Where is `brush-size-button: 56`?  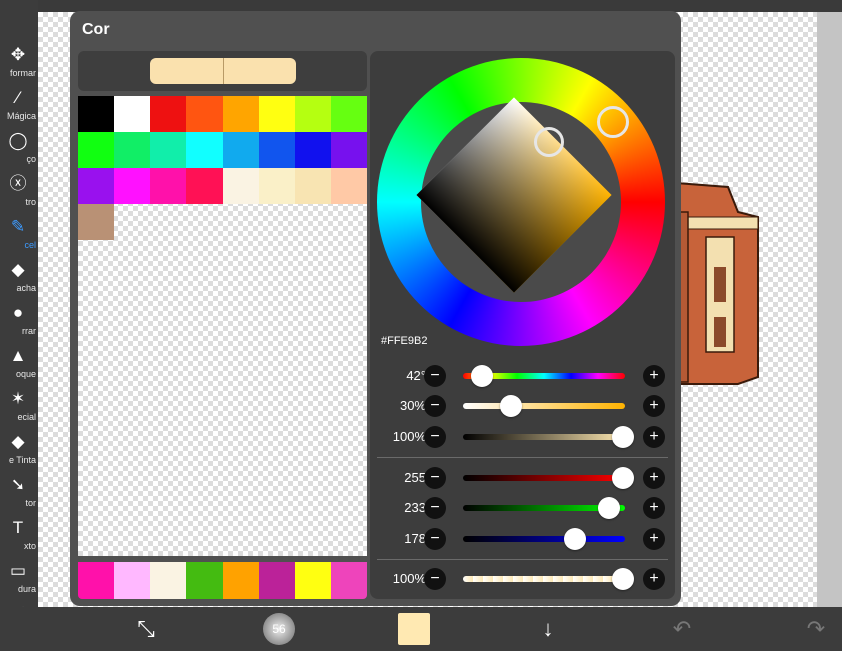 brush-size-button: 56 is located at coordinates (279, 629).